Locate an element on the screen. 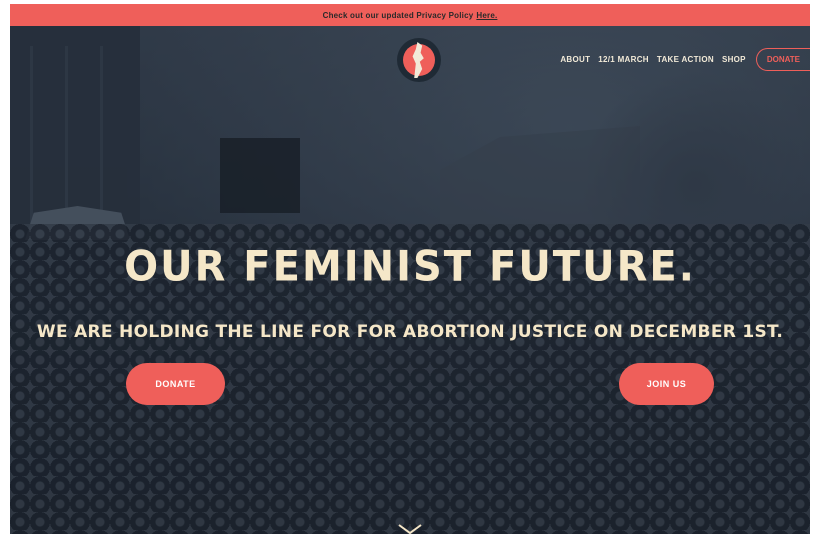 The width and height of the screenshot is (815, 535). main-nav: ABOUT 12/1 MARCH TAKE ACTION SHOP DONATE is located at coordinates (685, 59).